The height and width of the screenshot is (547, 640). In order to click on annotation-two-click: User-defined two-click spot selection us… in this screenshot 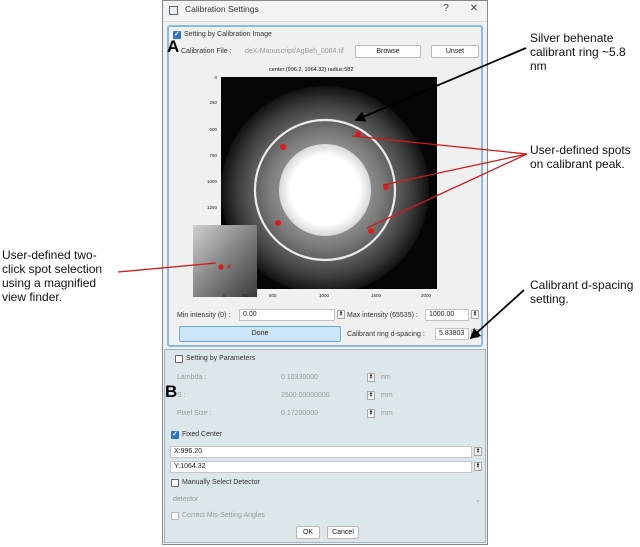, I will do `click(52, 276)`.